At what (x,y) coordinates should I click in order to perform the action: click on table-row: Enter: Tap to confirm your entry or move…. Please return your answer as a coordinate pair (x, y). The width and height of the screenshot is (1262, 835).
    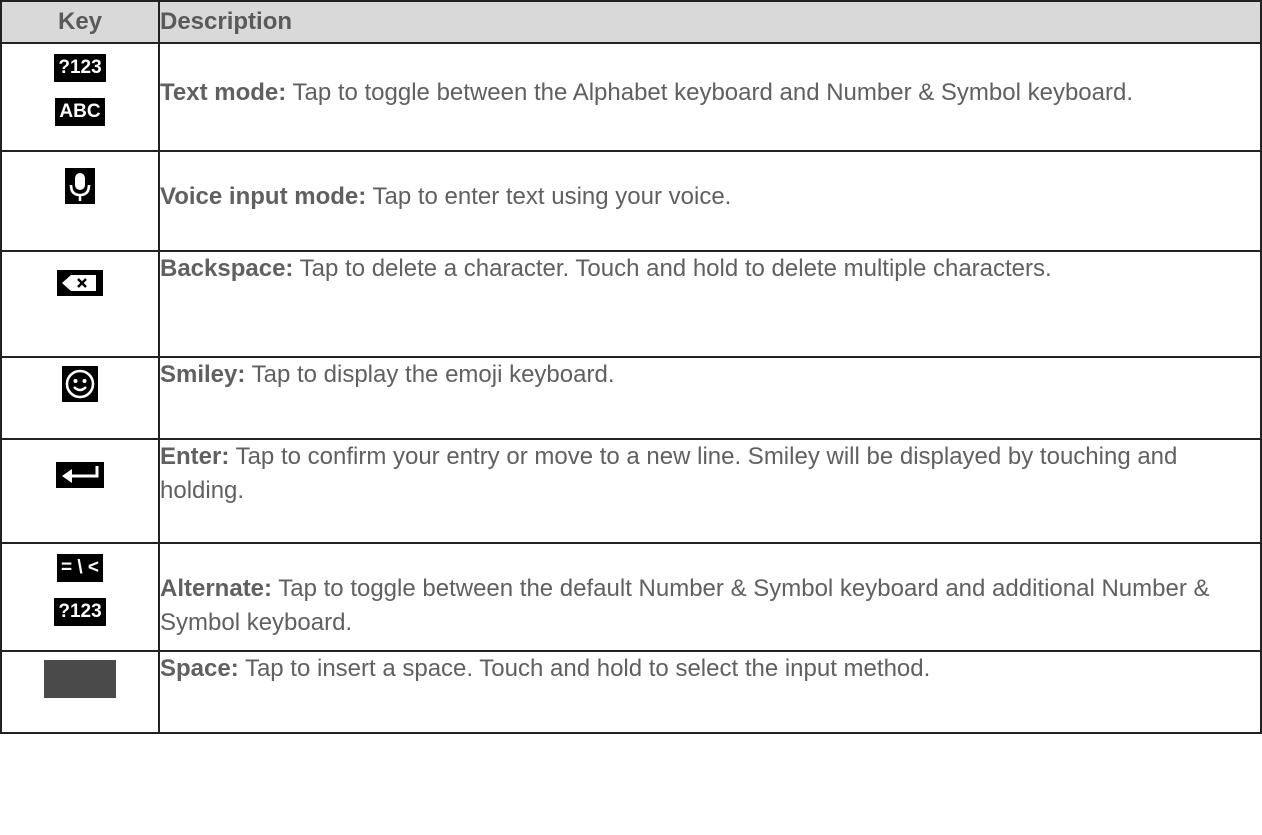
    Looking at the image, I should click on (631, 491).